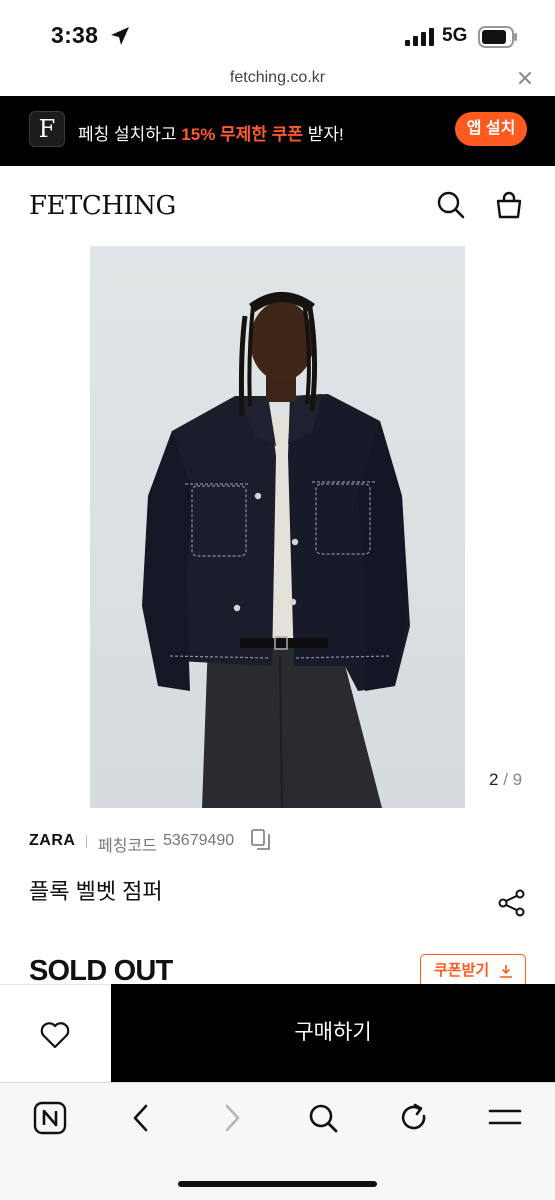  What do you see at coordinates (50, 1118) in the screenshot?
I see `naver-home-icon` at bounding box center [50, 1118].